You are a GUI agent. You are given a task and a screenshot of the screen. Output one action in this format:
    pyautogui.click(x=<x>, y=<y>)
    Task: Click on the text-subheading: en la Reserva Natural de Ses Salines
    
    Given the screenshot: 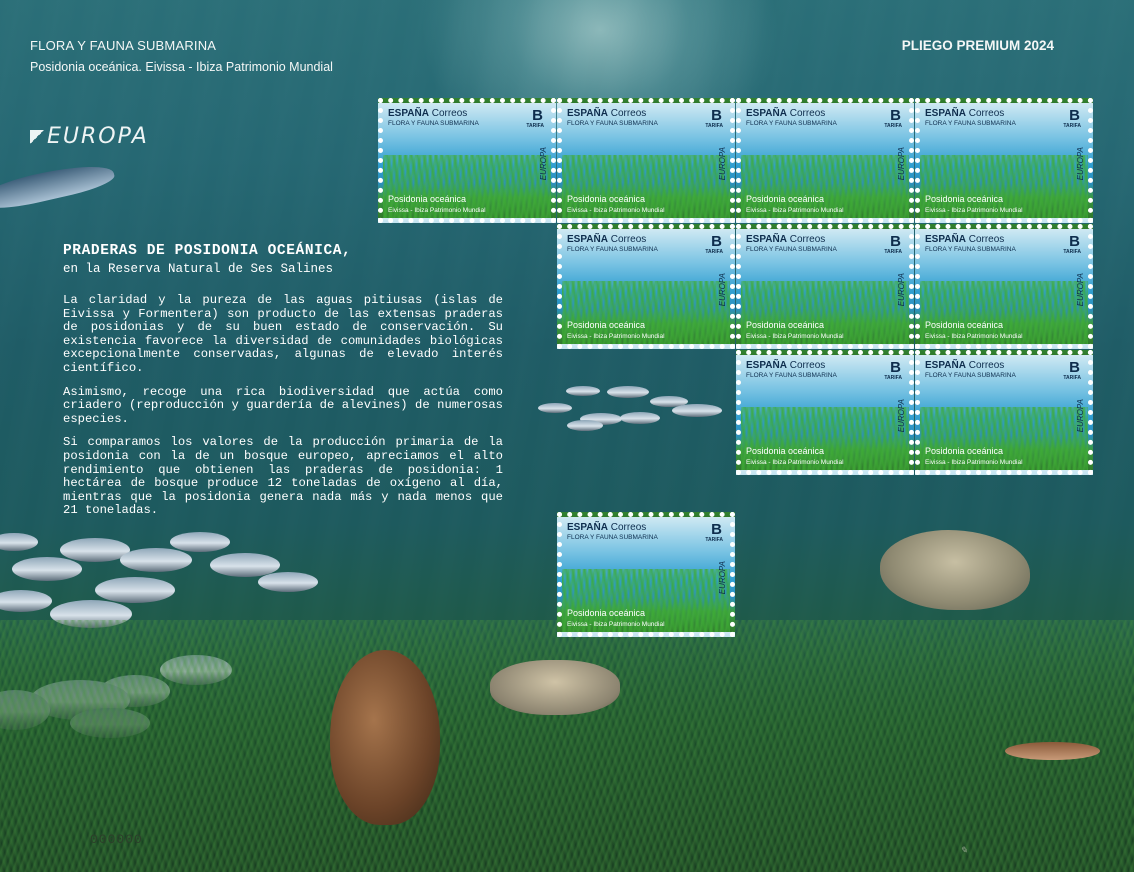 What is the action you would take?
    pyautogui.click(x=198, y=269)
    